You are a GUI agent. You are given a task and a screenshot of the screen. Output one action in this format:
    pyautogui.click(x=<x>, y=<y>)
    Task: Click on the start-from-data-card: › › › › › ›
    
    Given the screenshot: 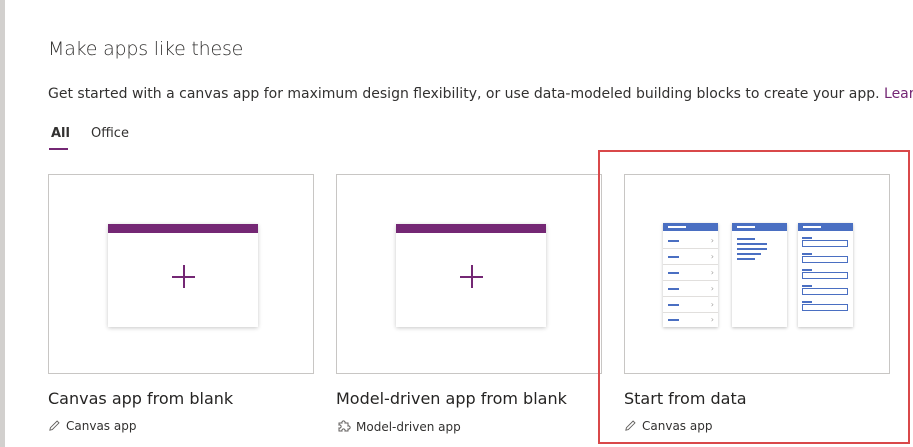 What is the action you would take?
    pyautogui.click(x=757, y=274)
    